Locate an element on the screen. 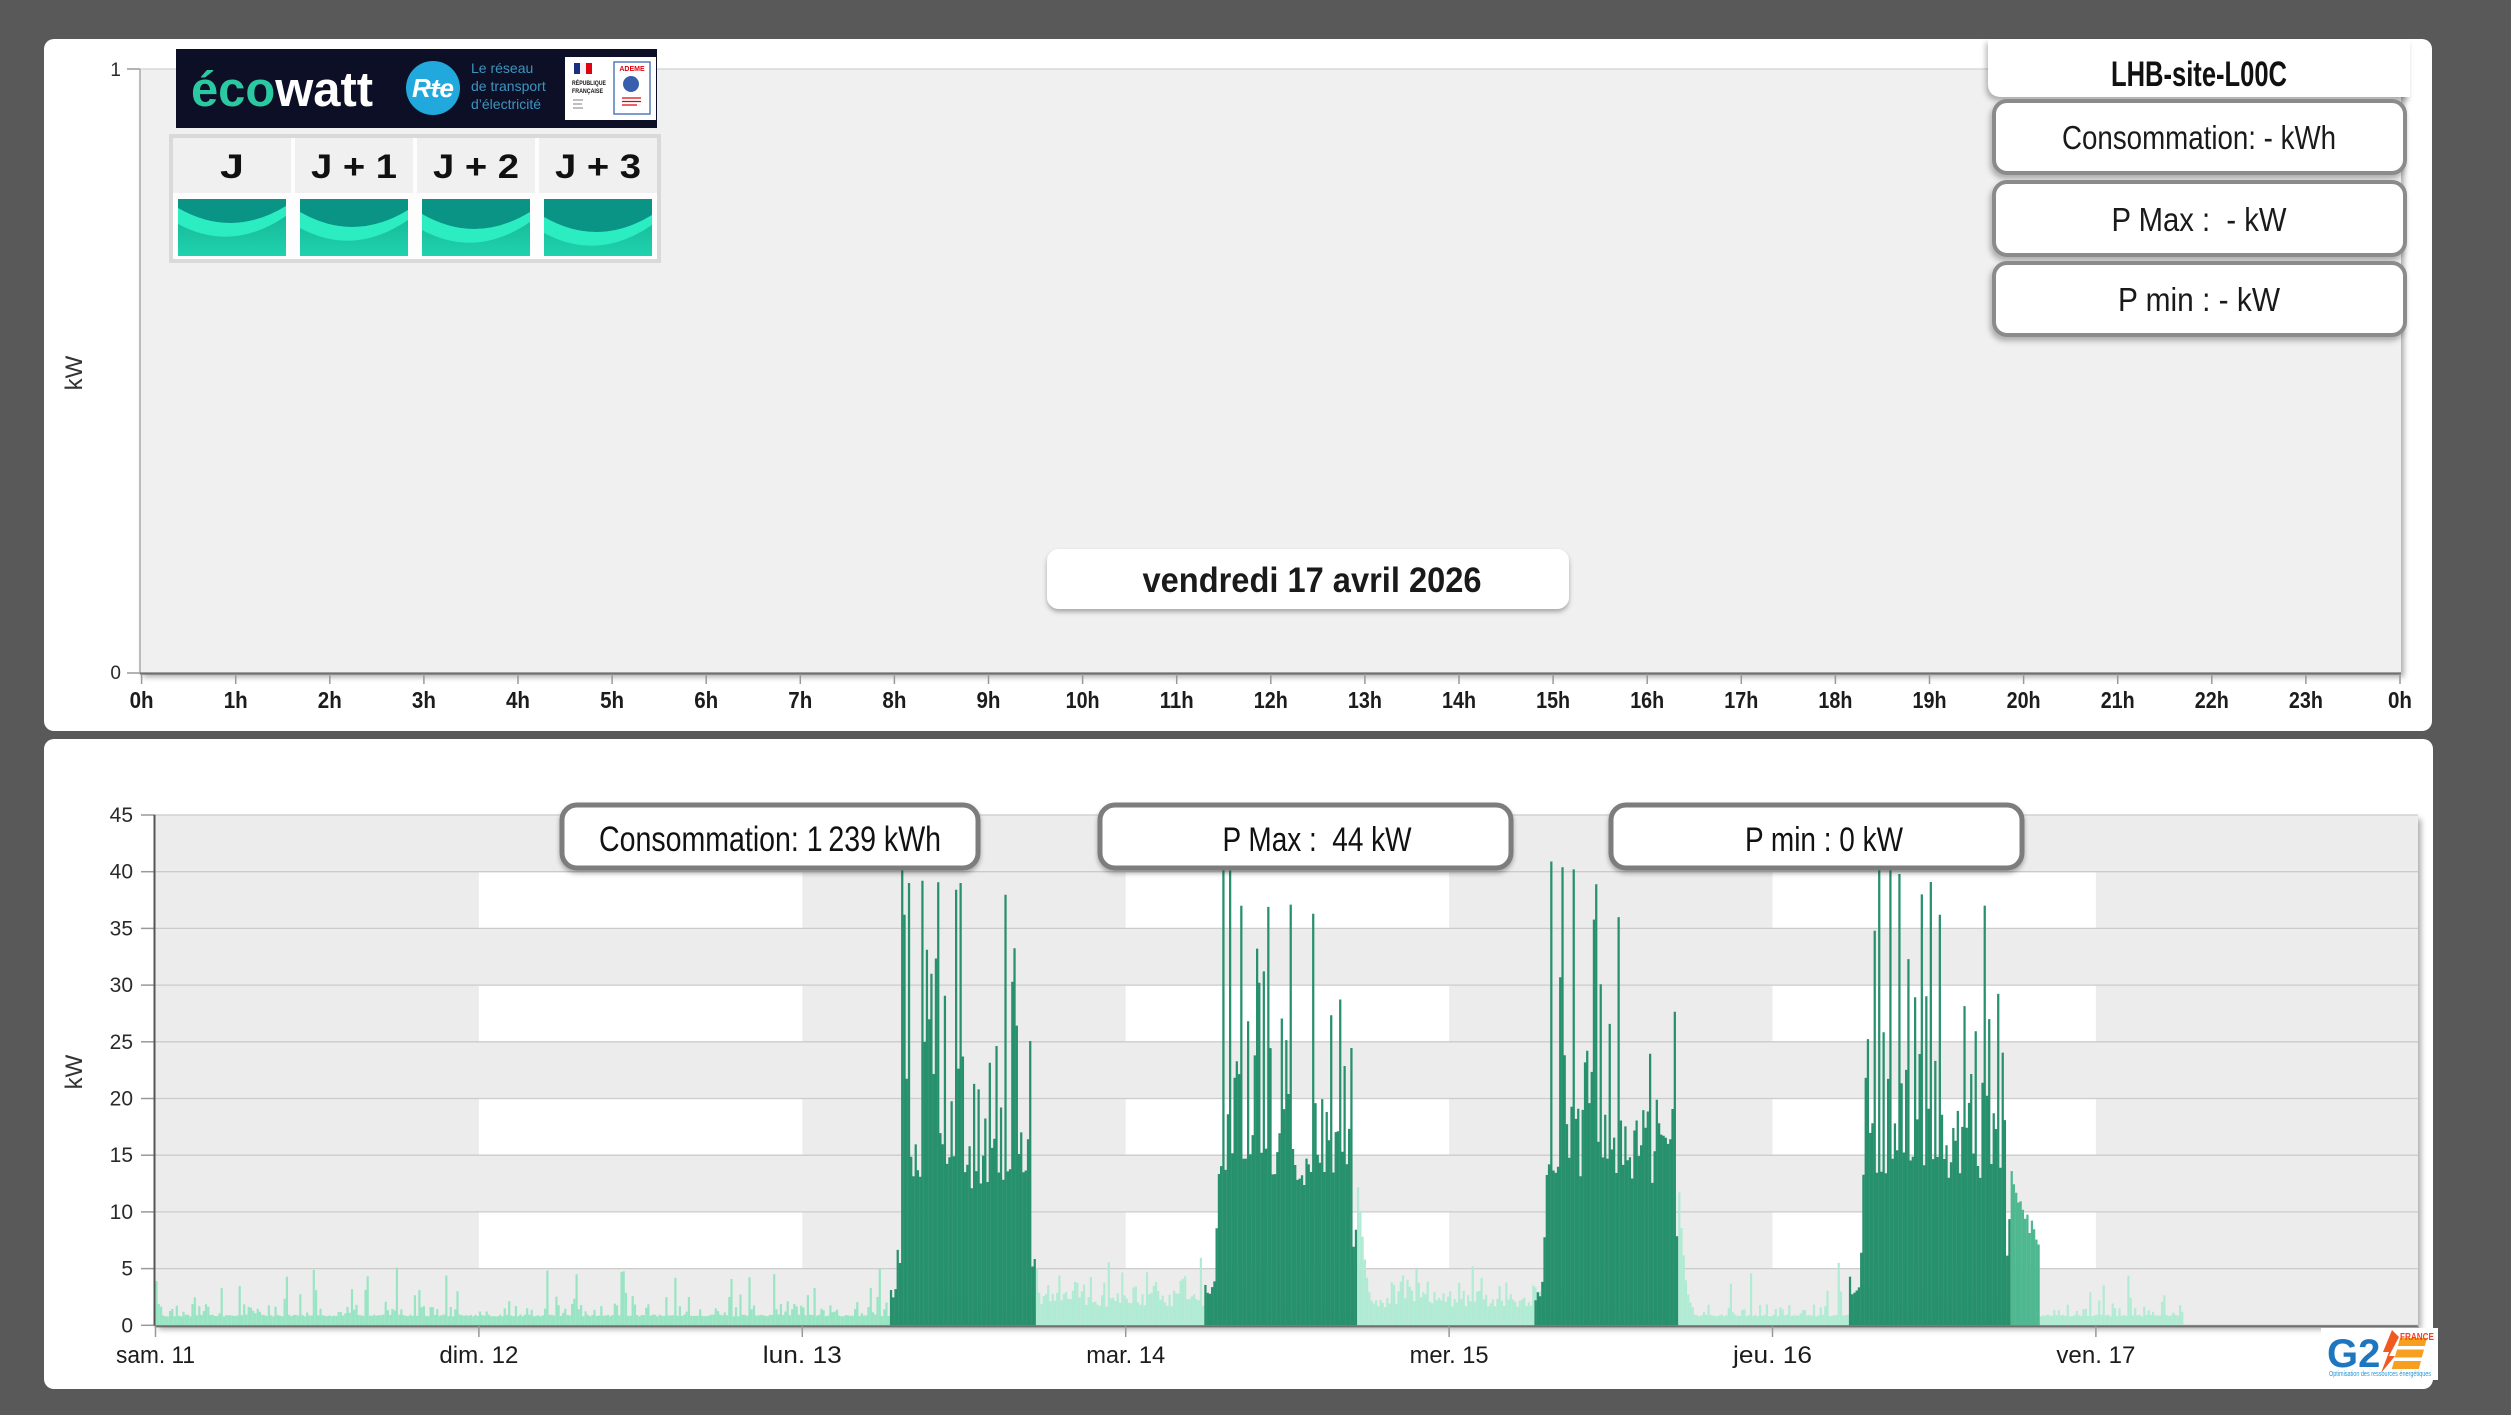 The image size is (2511, 1415). svg-text: 13h is located at coordinates (1365, 700).